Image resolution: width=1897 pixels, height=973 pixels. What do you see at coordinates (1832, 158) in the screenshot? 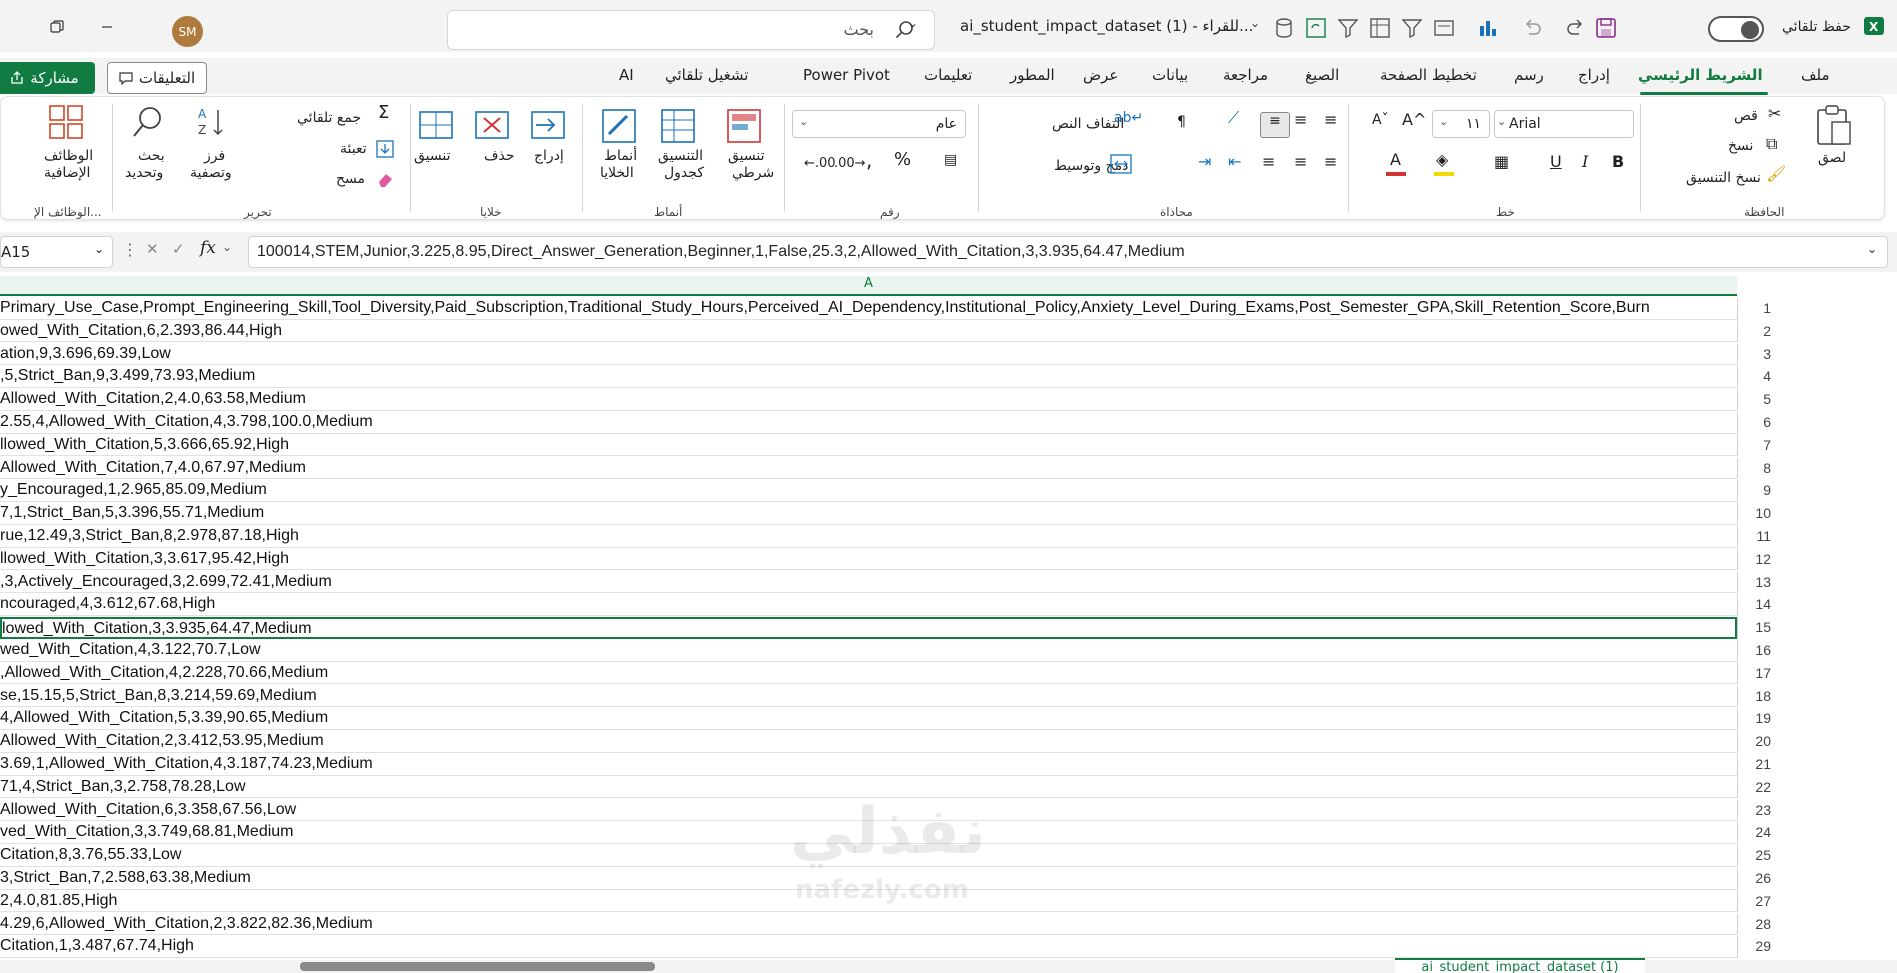
I see `paste-button: لصق` at bounding box center [1832, 158].